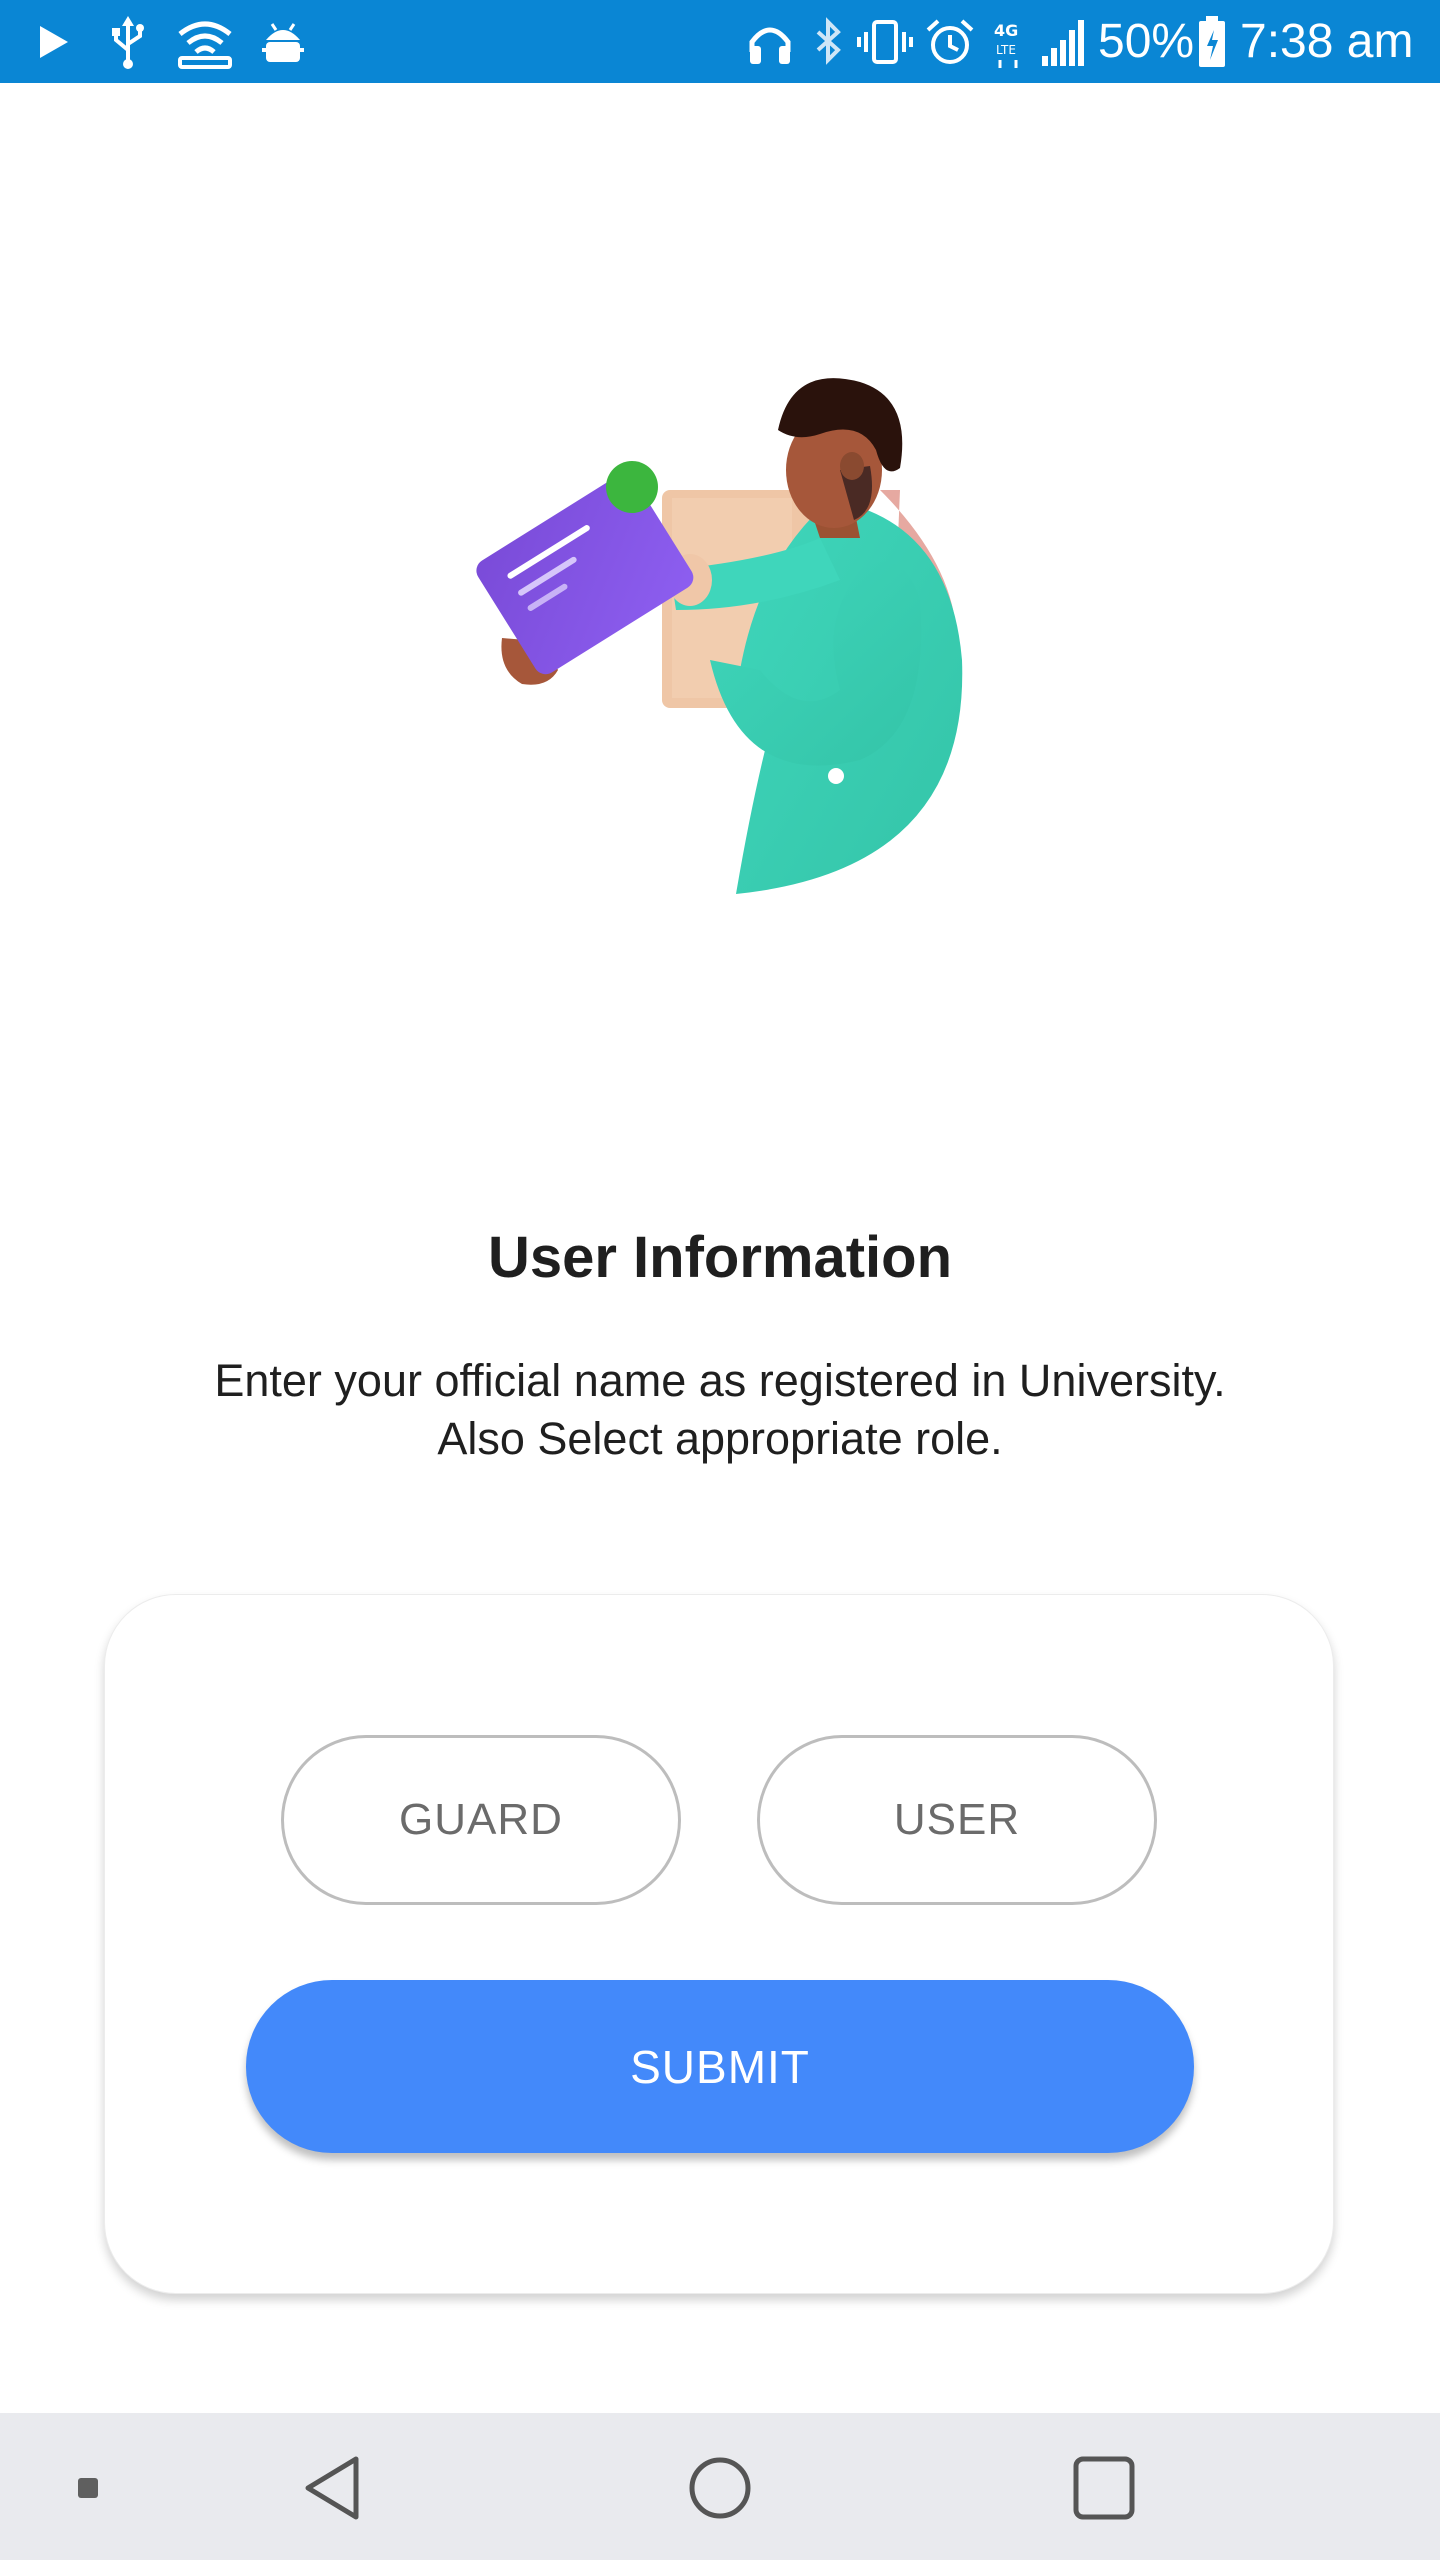  Describe the element at coordinates (283, 42) in the screenshot. I see `android-debug-icon` at that location.